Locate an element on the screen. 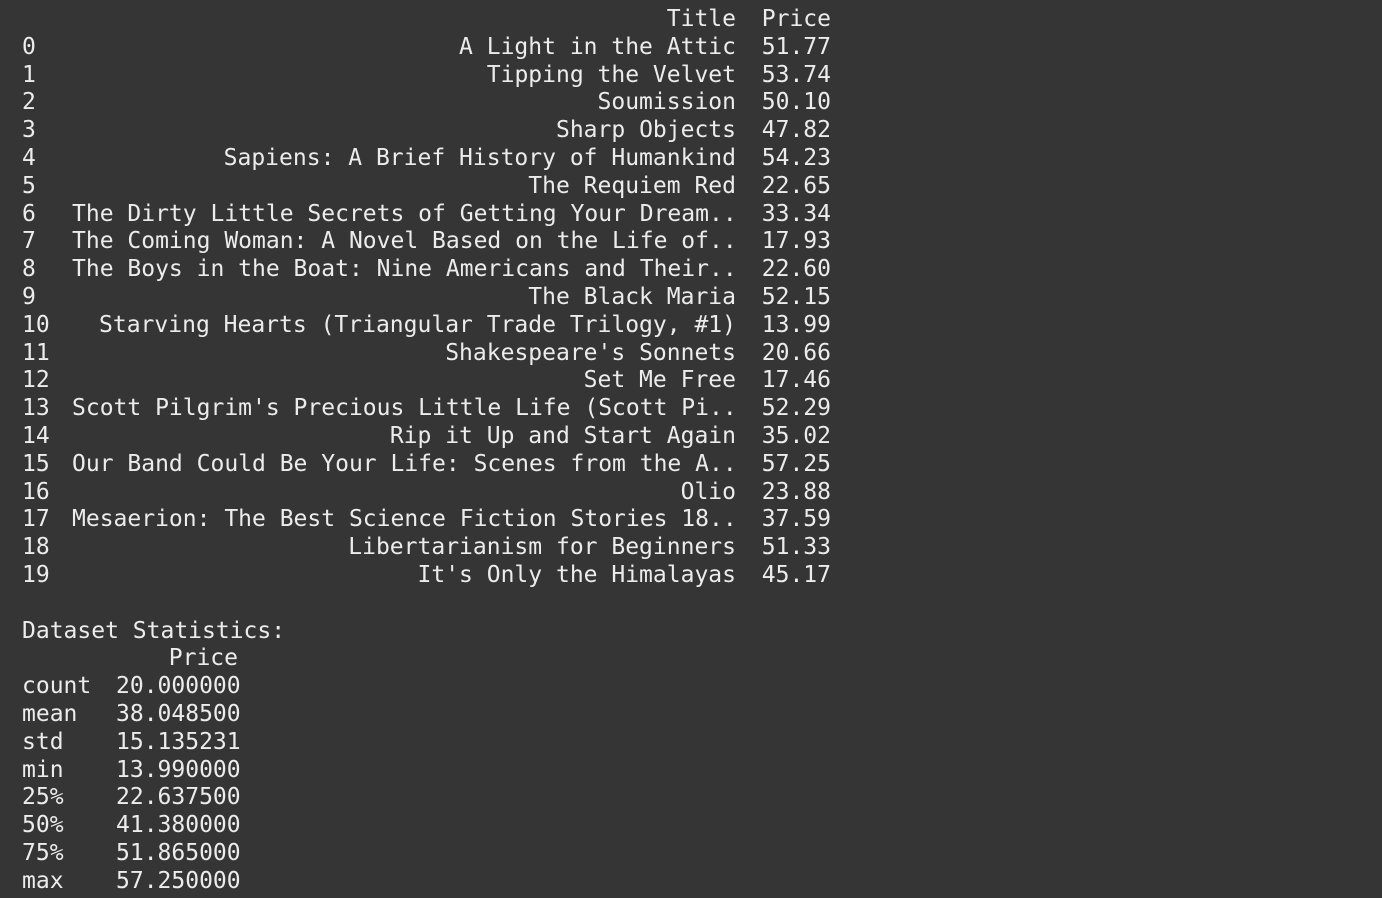 The width and height of the screenshot is (1382, 898). row-index: 18 is located at coordinates (36, 547).